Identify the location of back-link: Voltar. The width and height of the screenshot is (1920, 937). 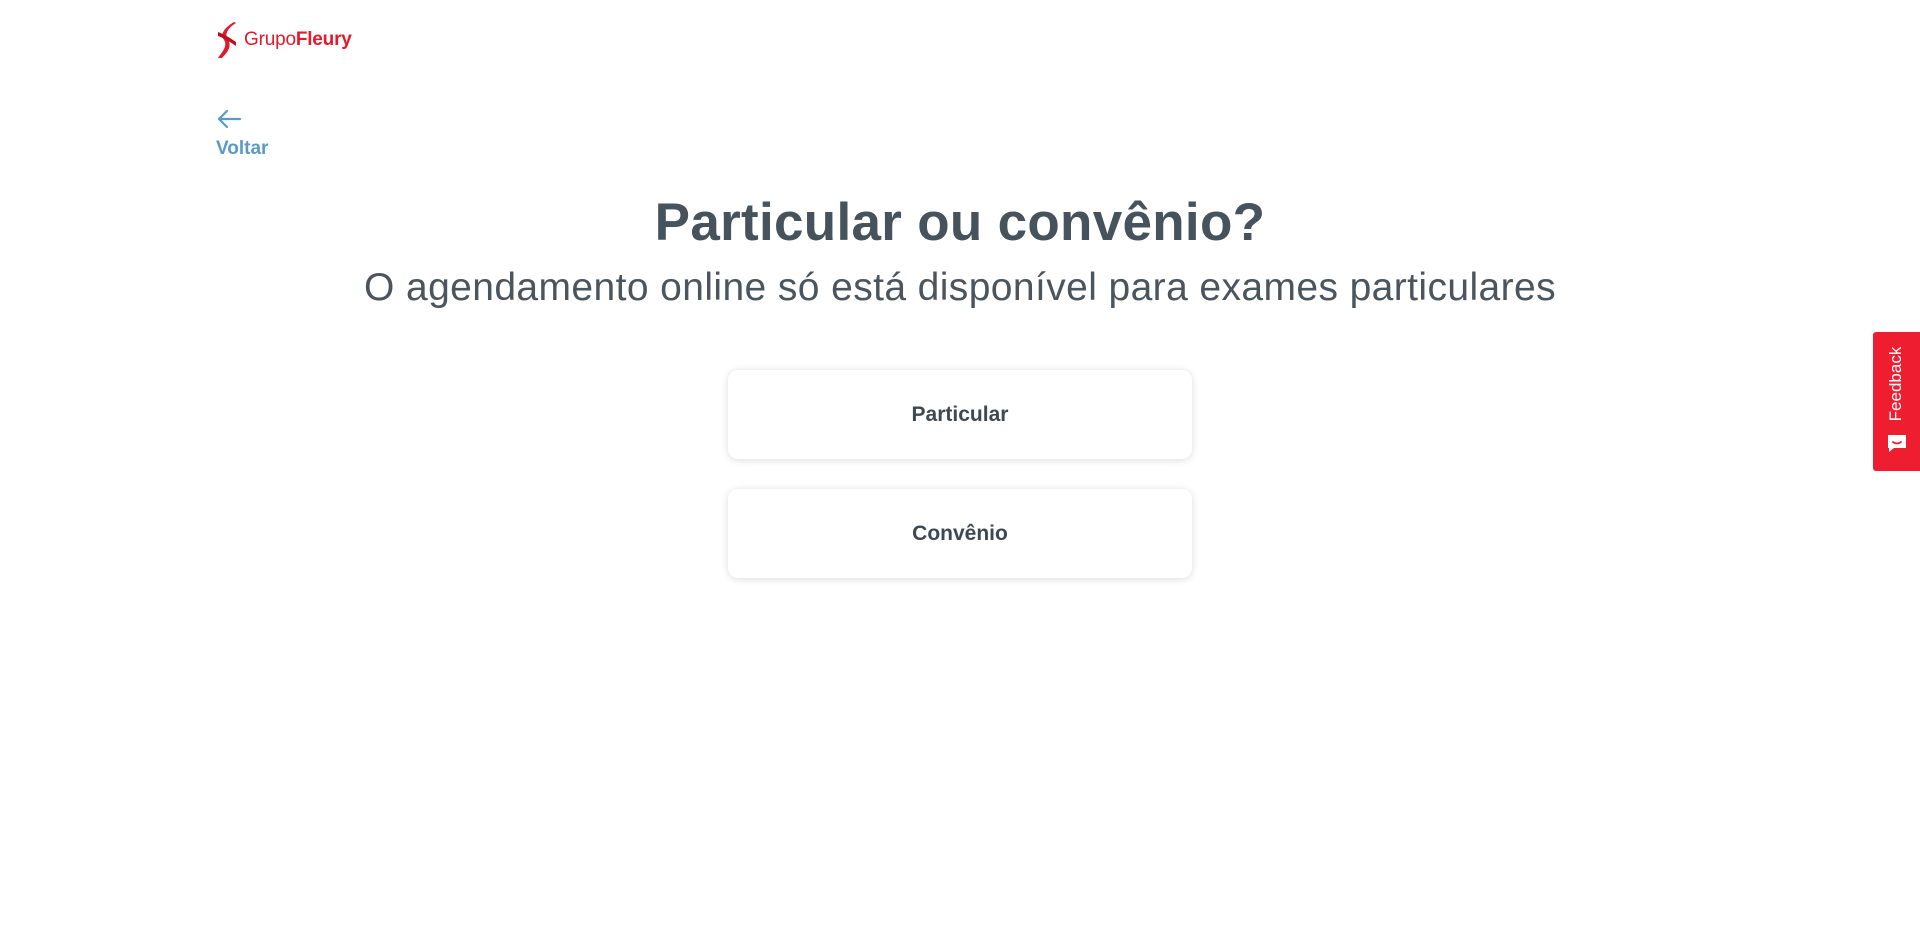
(242, 134).